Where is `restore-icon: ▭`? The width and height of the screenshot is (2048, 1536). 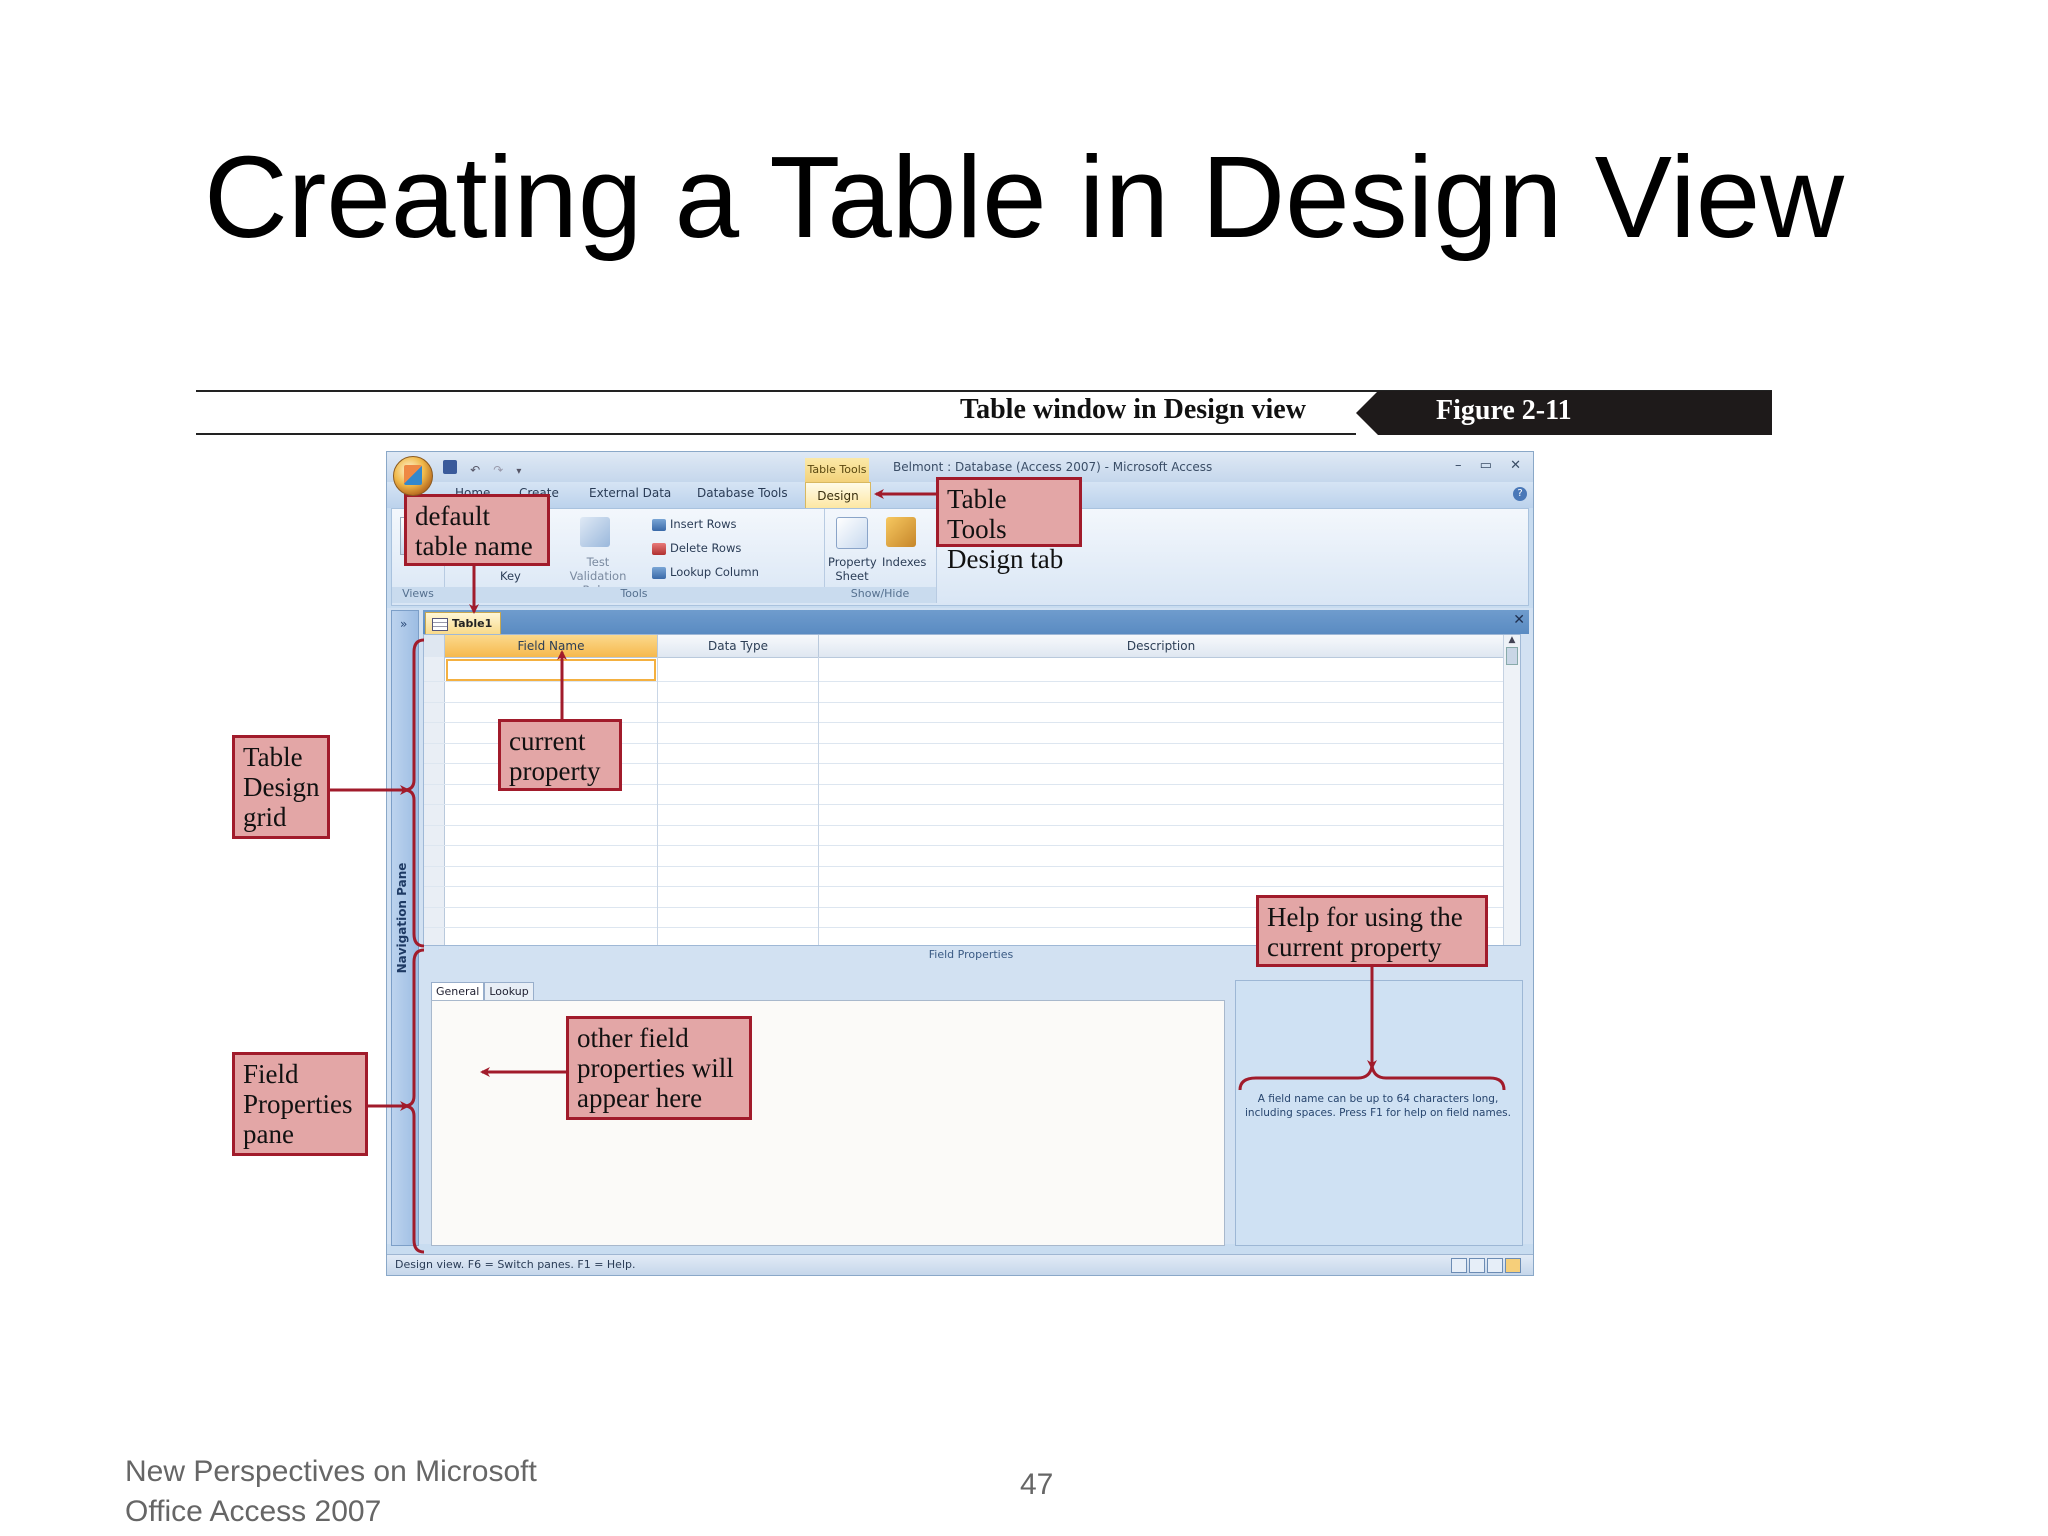 restore-icon: ▭ is located at coordinates (1486, 465).